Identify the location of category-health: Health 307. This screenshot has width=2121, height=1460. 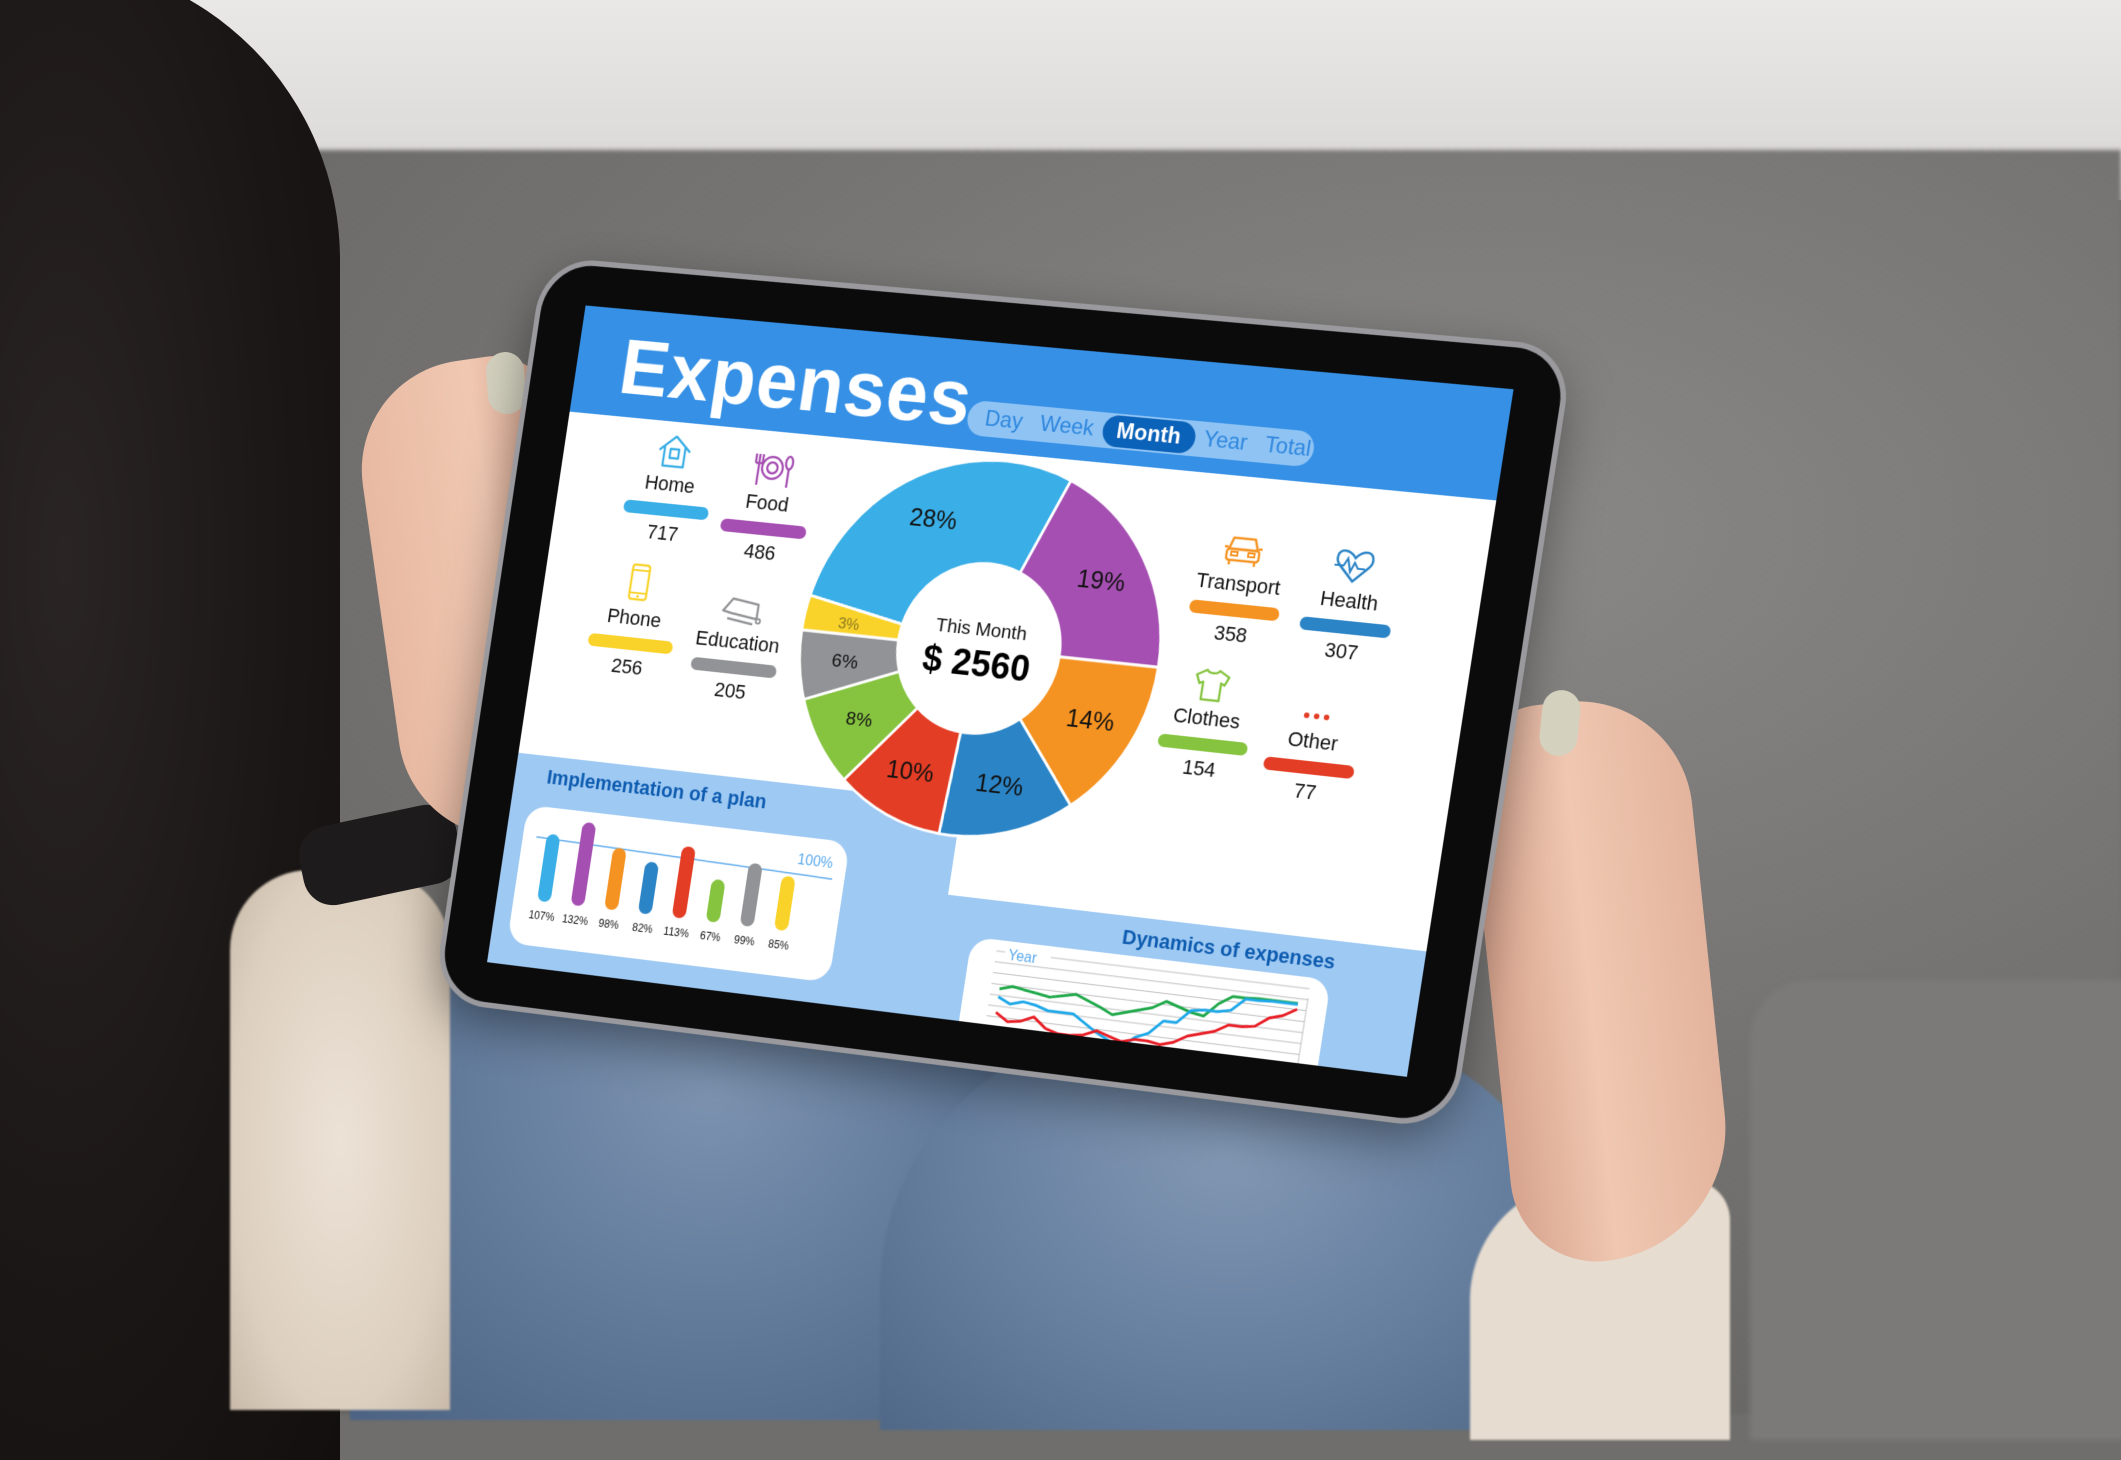
(1348, 604).